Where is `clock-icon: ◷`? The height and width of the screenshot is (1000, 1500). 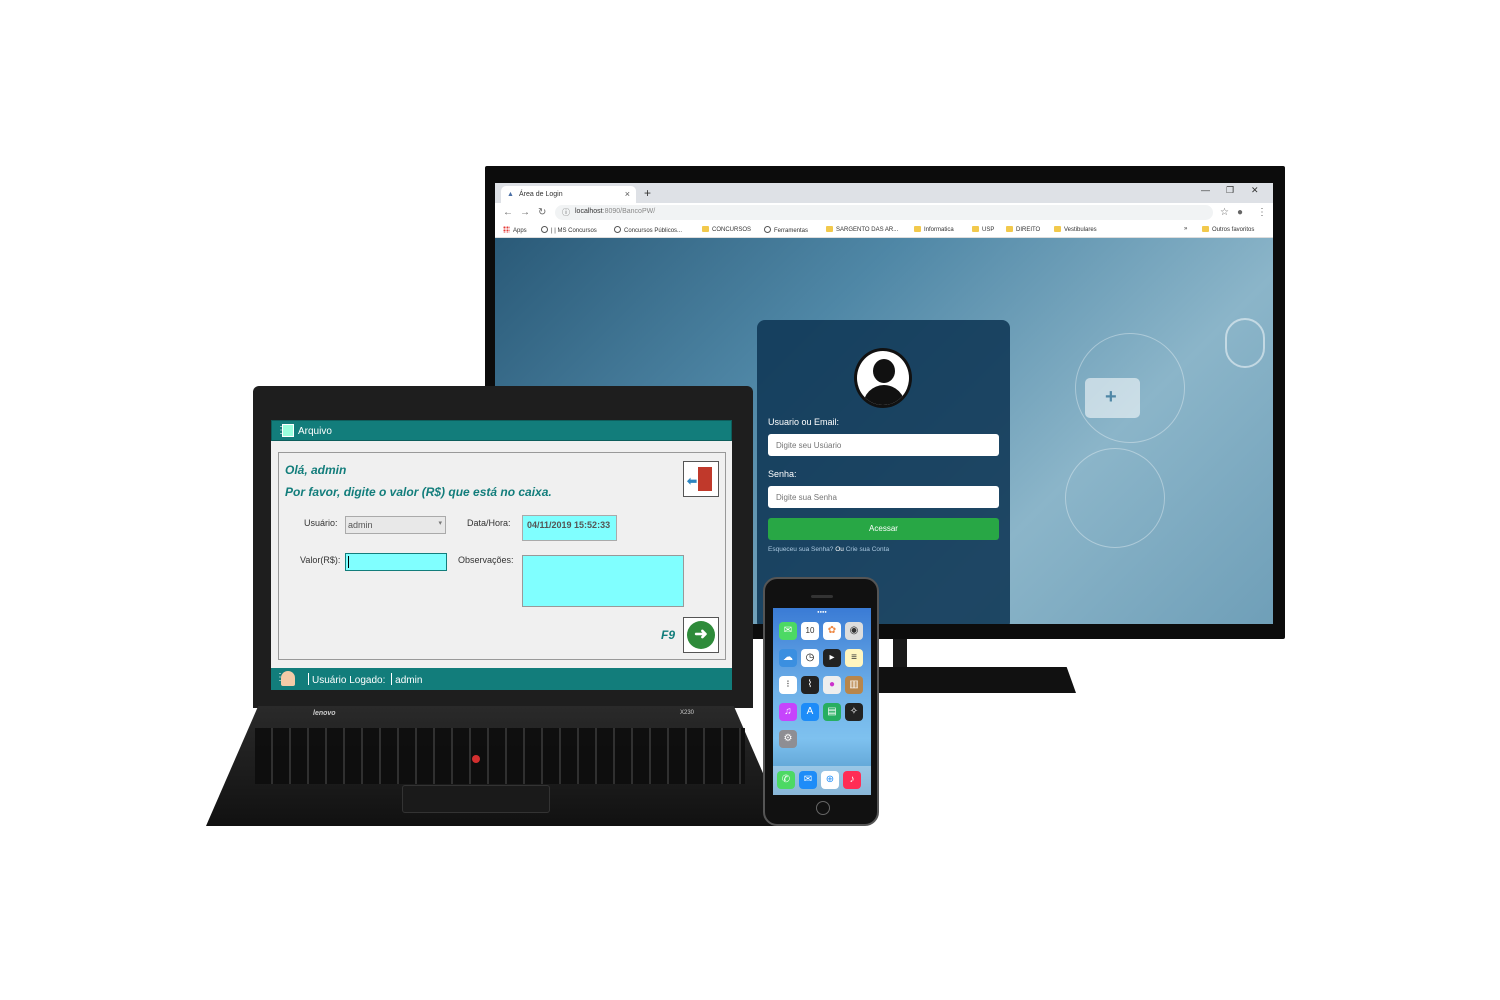 clock-icon: ◷ is located at coordinates (810, 658).